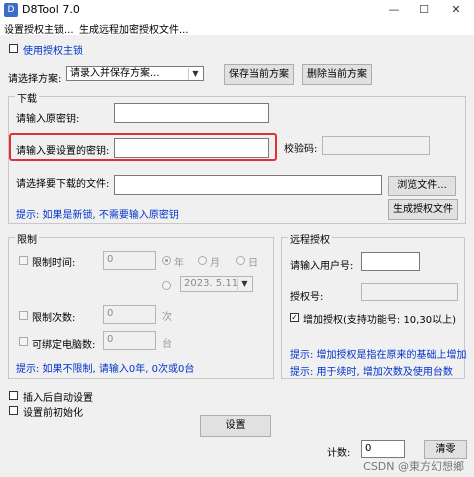 The height and width of the screenshot is (477, 474). I want to click on limit-count-checkbox, so click(23, 315).